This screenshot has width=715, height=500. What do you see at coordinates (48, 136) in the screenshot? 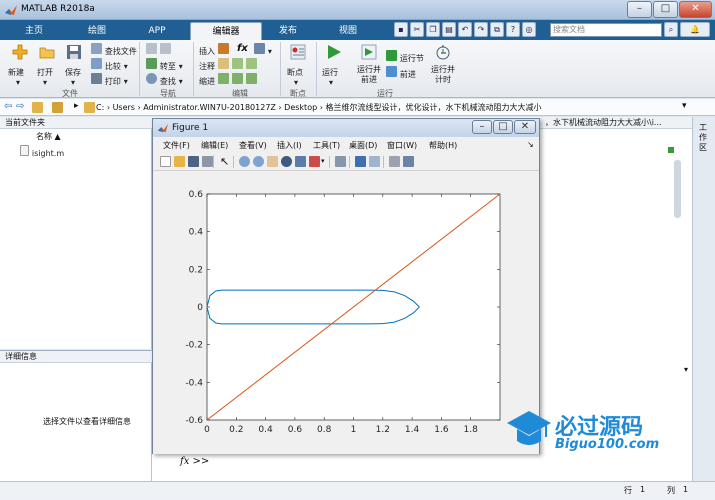
I see `name-column-header: 名称 ▲` at bounding box center [48, 136].